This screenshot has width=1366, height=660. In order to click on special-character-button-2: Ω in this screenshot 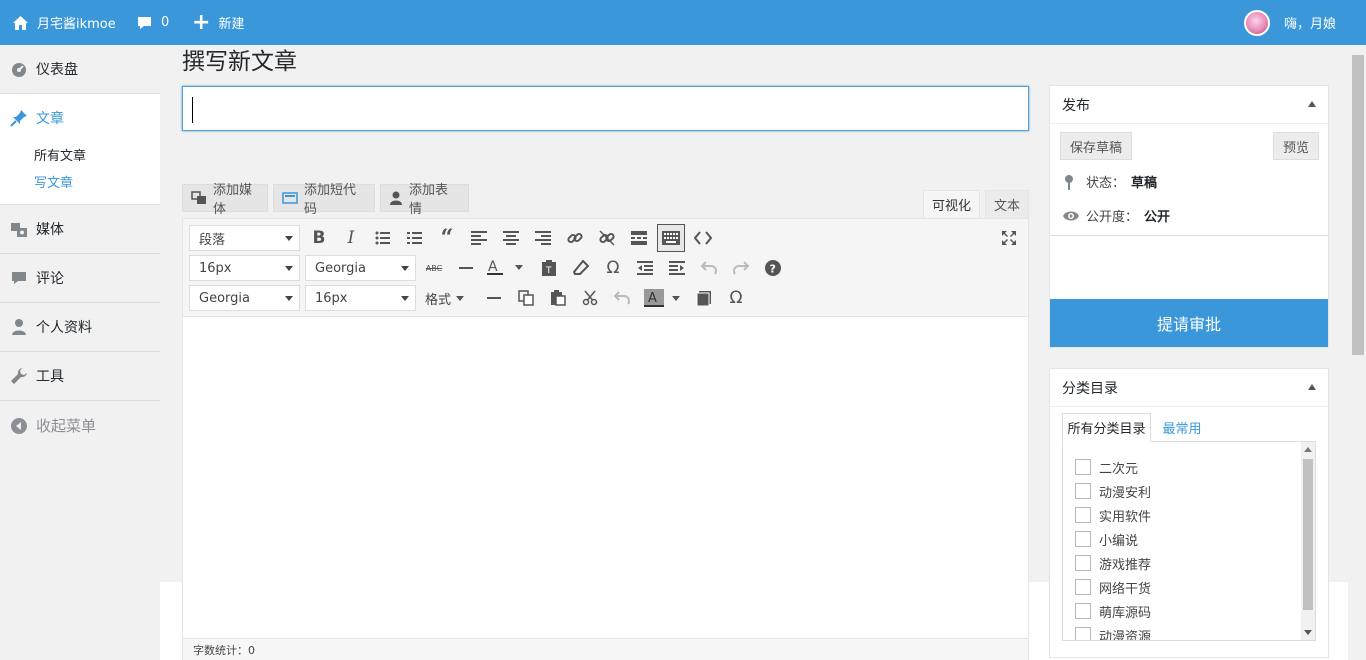, I will do `click(736, 298)`.